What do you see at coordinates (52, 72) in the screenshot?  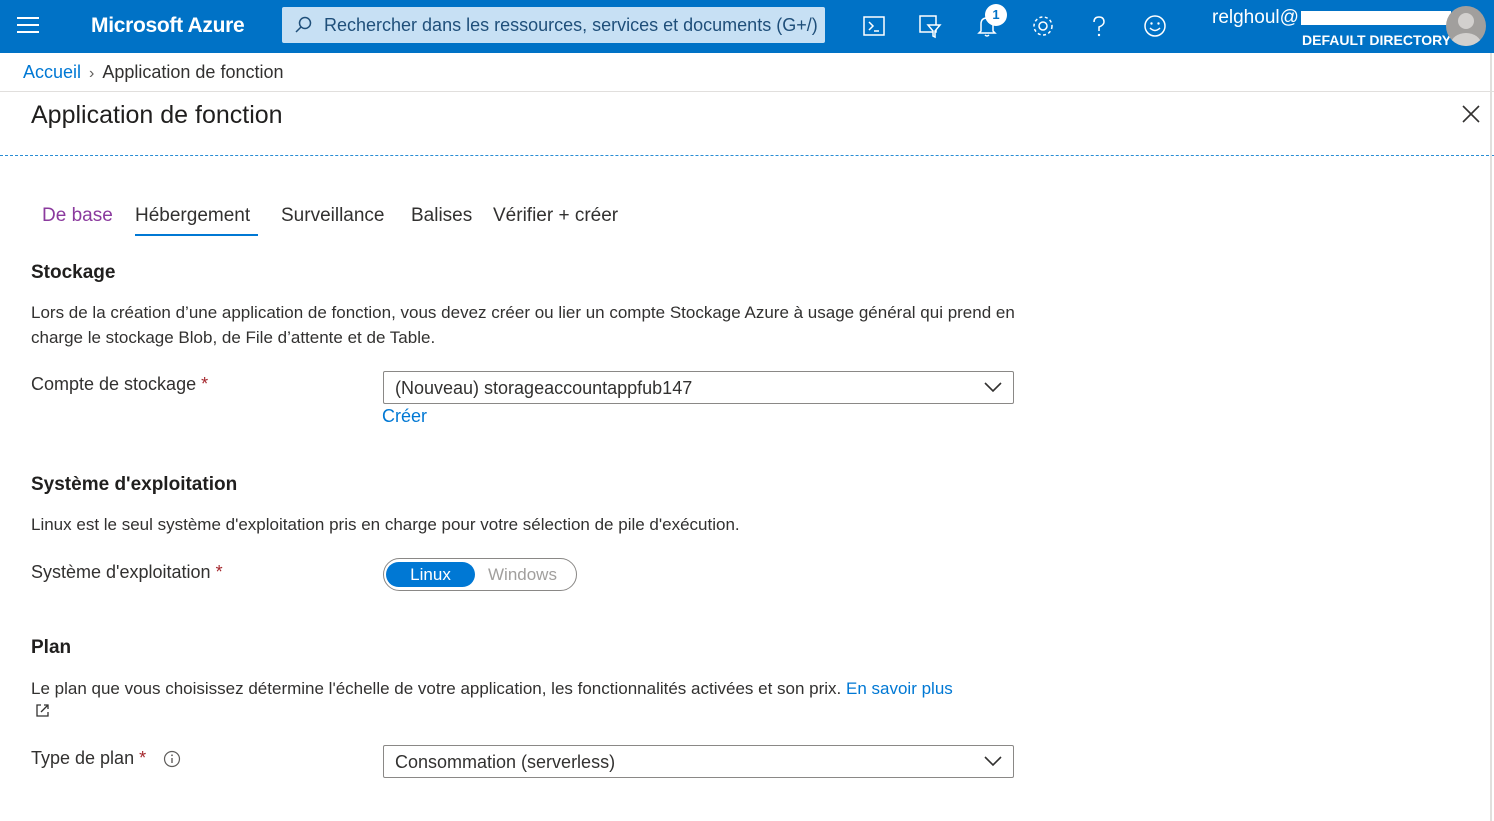 I see `breadcrumb-home: Accueil` at bounding box center [52, 72].